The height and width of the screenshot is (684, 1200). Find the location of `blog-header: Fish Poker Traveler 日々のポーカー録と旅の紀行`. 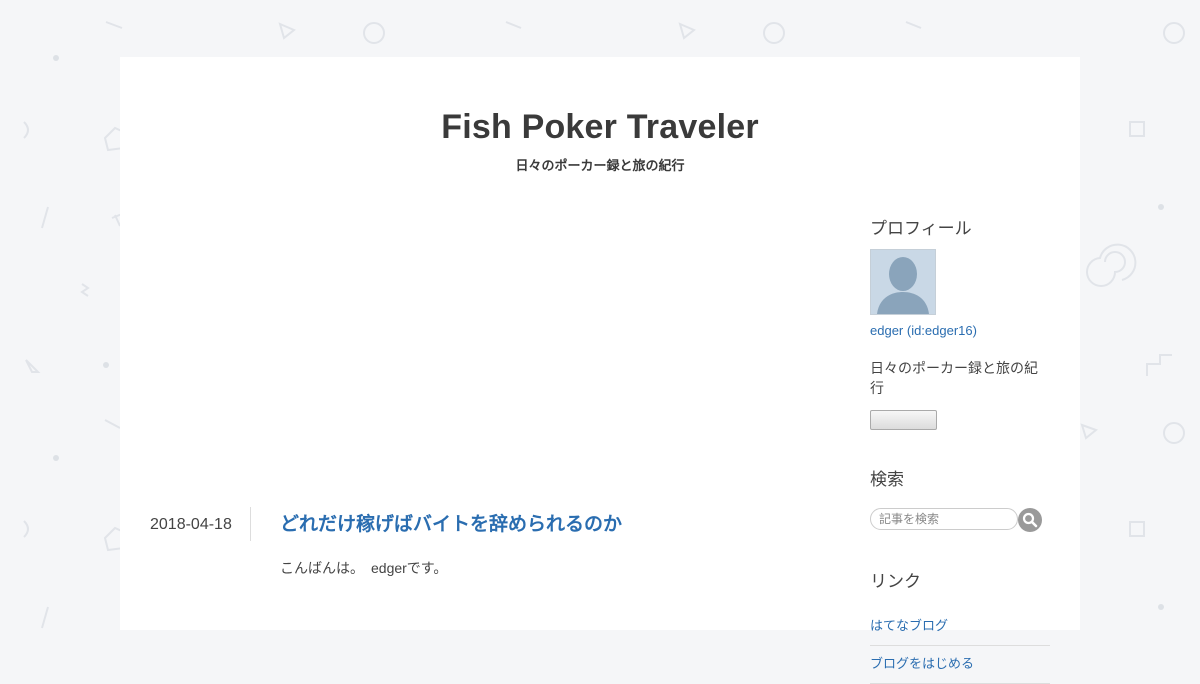

blog-header: Fish Poker Traveler 日々のポーカー録と旅の紀行 is located at coordinates (600, 139).